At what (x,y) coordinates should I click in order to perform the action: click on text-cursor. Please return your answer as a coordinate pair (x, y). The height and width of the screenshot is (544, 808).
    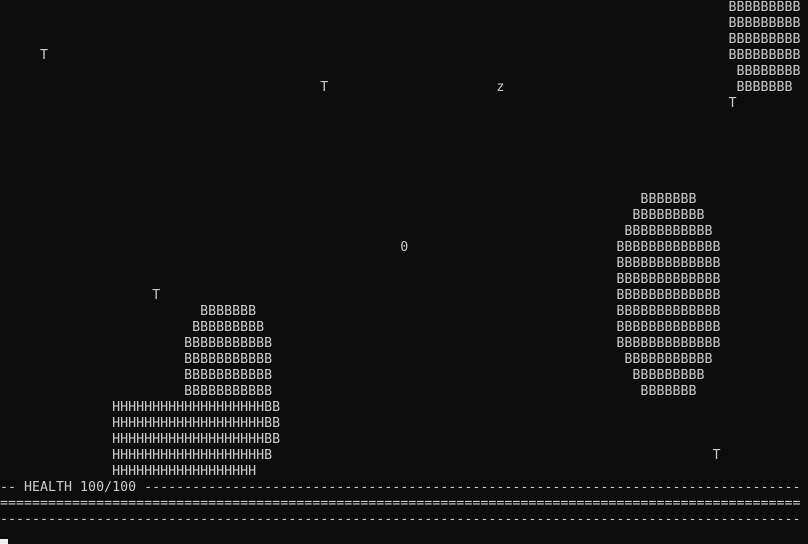
    Looking at the image, I should click on (4, 541).